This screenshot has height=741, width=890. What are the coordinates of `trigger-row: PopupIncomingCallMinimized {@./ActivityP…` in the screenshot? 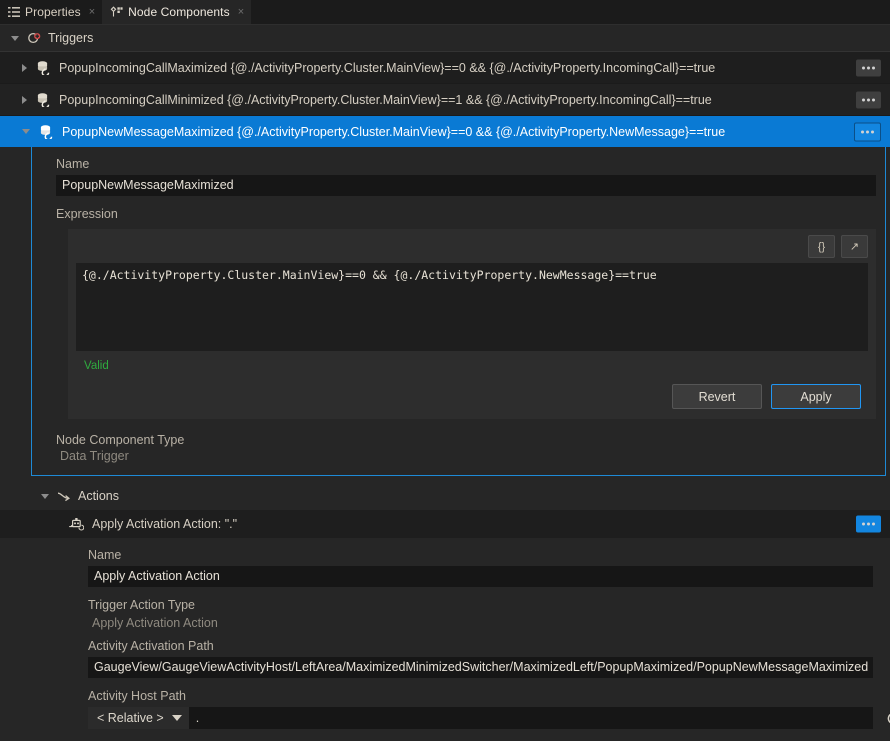 It's located at (445, 100).